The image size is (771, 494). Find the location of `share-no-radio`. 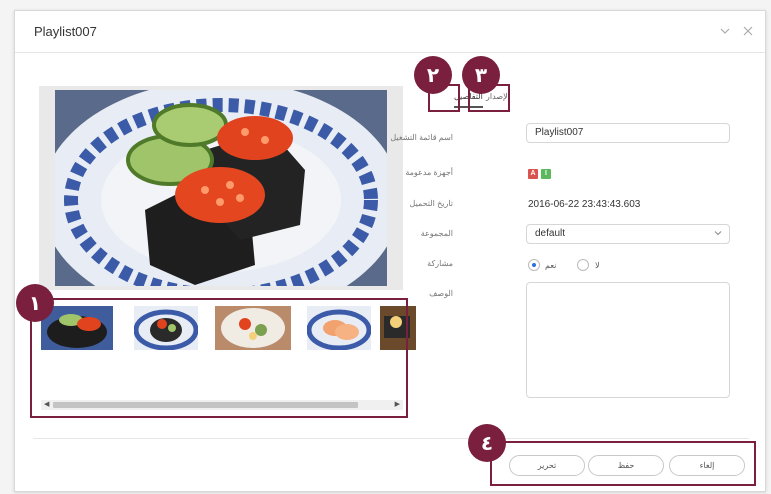

share-no-radio is located at coordinates (583, 265).